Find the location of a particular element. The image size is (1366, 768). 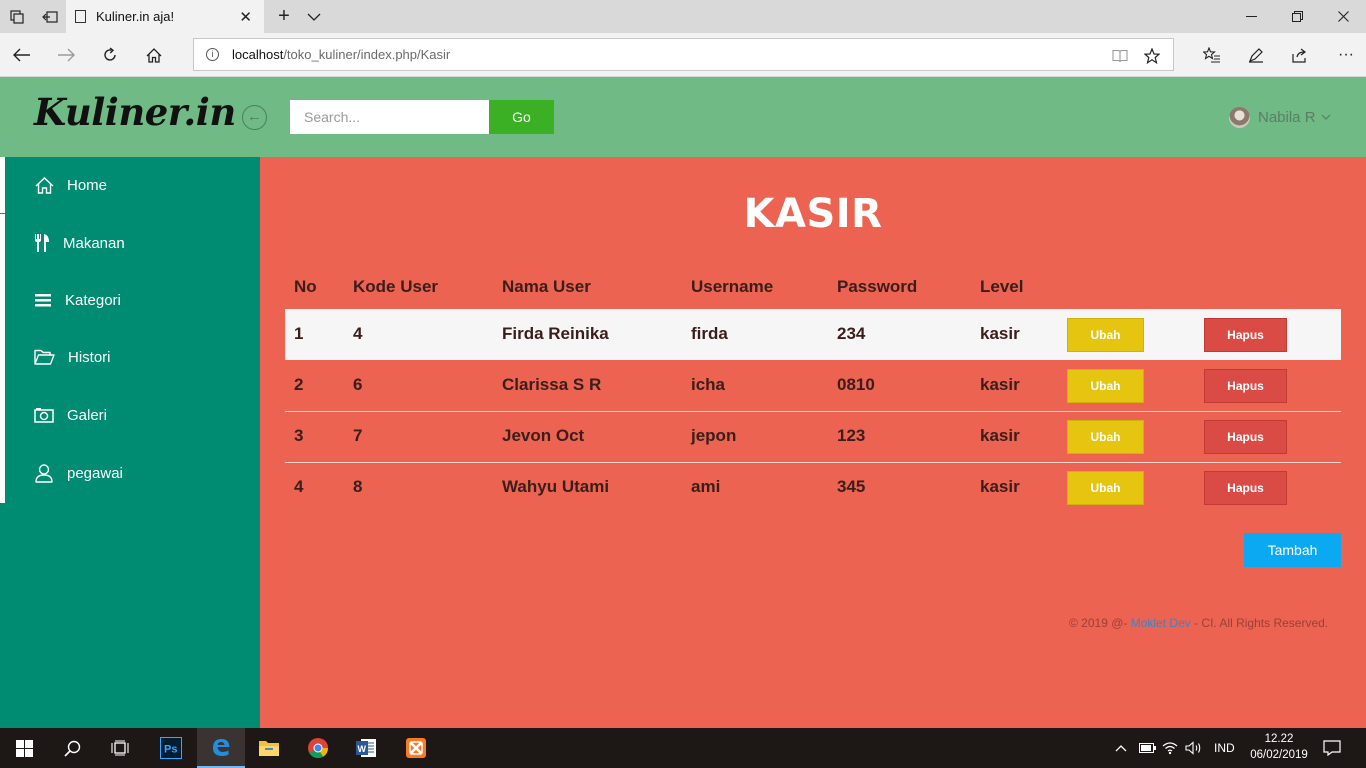

restore-tabs-icon is located at coordinates (49, 16).